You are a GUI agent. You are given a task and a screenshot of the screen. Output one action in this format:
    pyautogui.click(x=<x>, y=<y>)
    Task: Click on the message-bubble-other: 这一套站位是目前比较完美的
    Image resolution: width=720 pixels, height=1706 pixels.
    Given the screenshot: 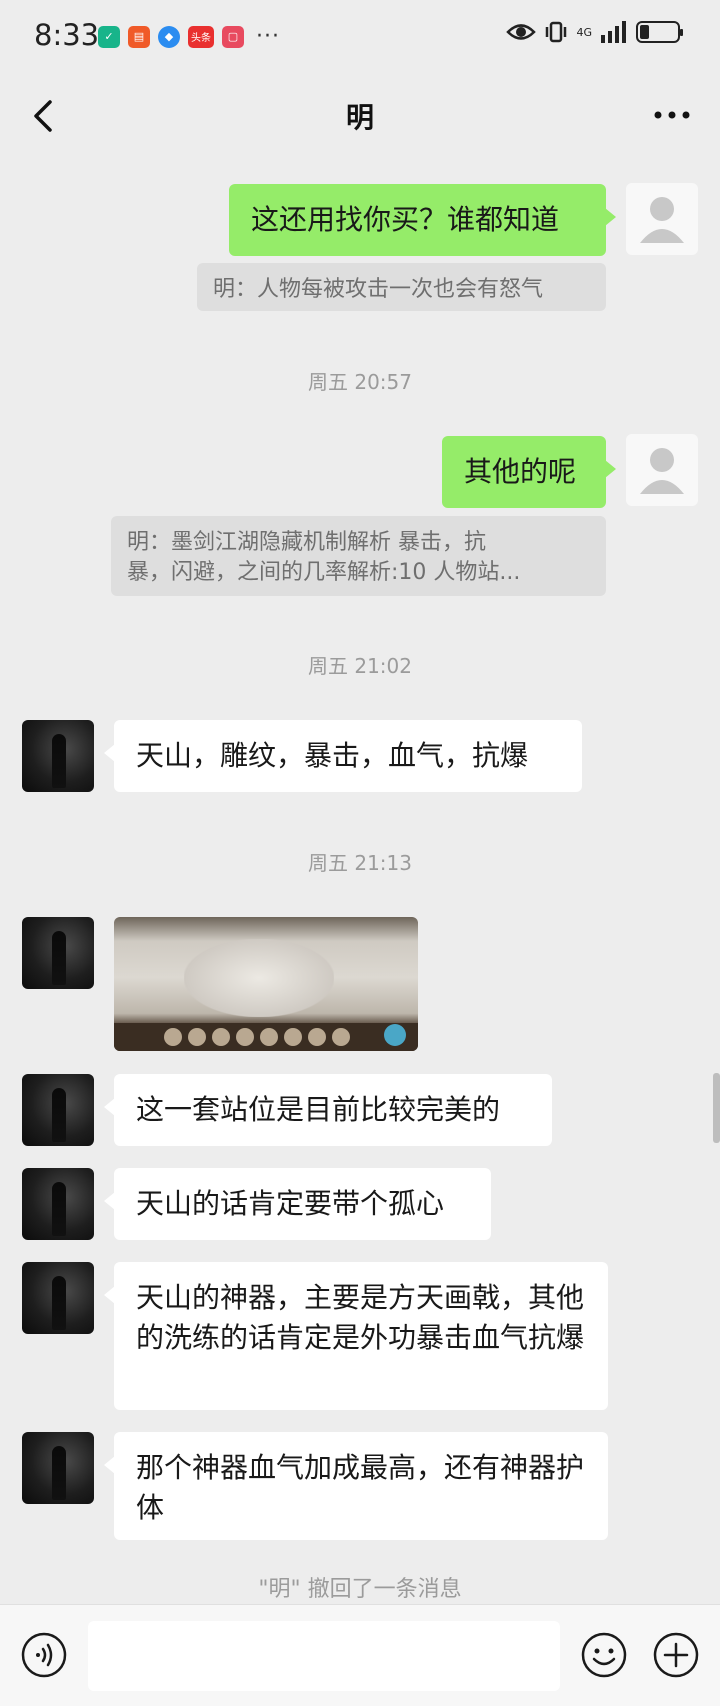 What is the action you would take?
    pyautogui.click(x=328, y=1110)
    